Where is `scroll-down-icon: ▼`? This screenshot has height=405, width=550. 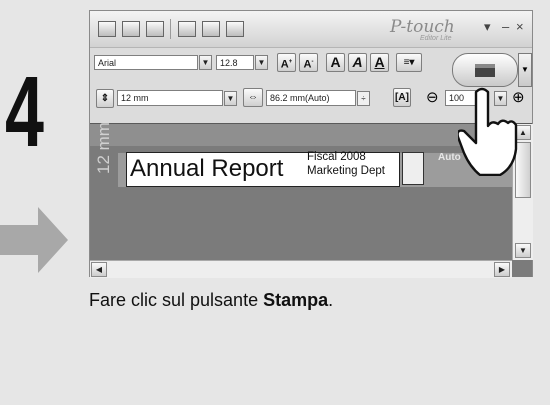
scroll-down-icon: ▼ is located at coordinates (523, 250).